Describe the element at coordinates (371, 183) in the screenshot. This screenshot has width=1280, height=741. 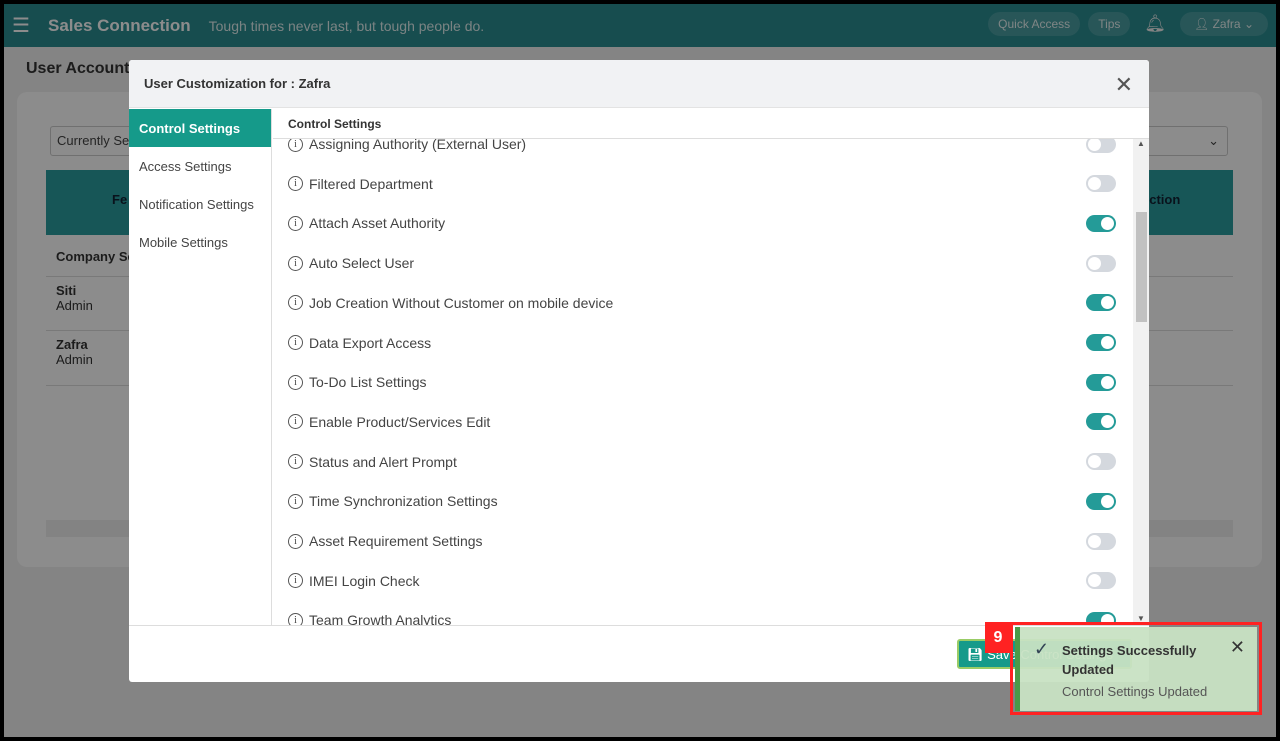
I see `setting-label: Filtered Department` at that location.